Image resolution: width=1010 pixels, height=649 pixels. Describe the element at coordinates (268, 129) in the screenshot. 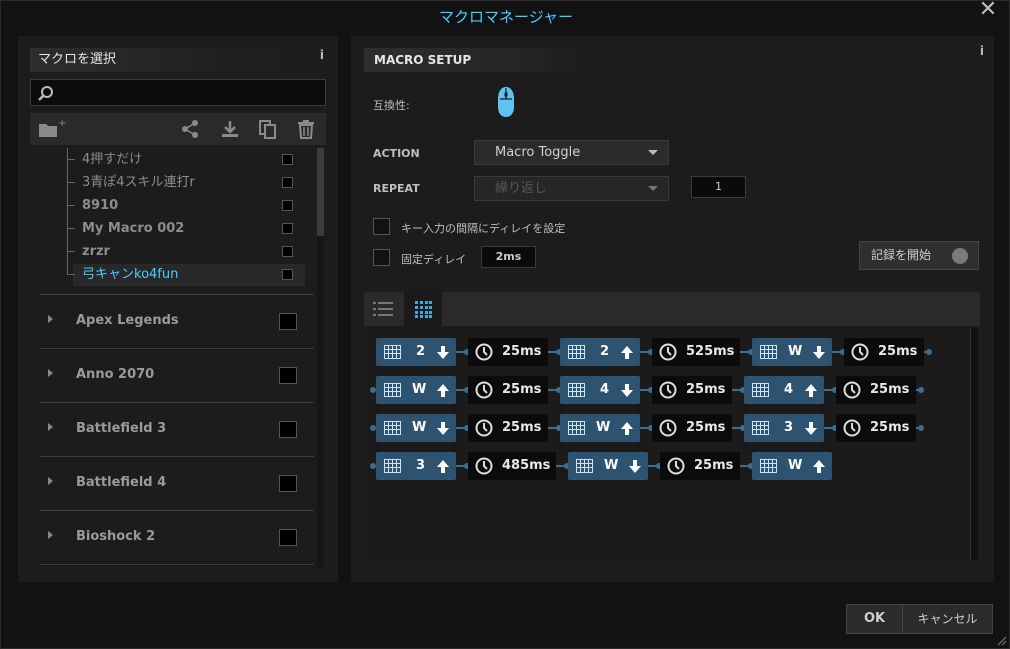

I see `copy-icon` at that location.